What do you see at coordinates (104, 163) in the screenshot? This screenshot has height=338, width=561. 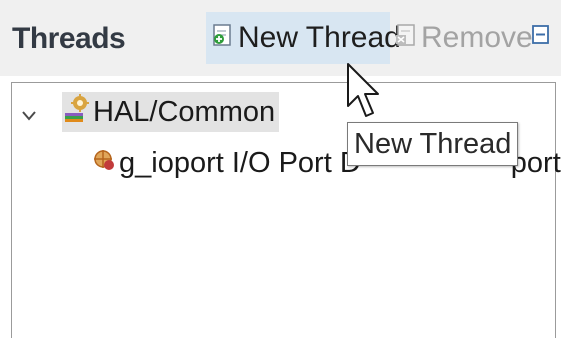 I see `ioport-icon` at bounding box center [104, 163].